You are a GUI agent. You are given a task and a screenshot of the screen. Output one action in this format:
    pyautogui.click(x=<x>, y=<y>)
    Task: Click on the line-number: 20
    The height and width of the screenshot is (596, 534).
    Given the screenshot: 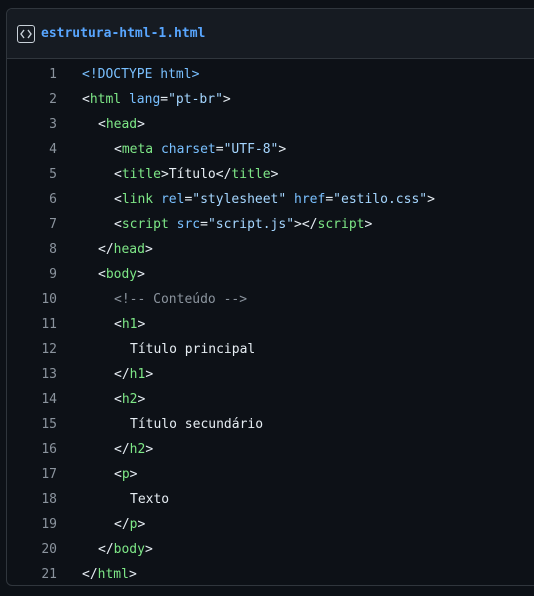 What is the action you would take?
    pyautogui.click(x=49, y=549)
    